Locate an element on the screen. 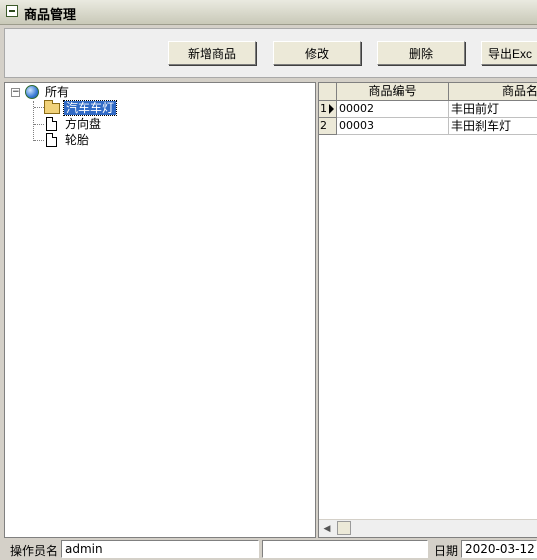 Image resolution: width=537 pixels, height=560 pixels. row-number: 1 is located at coordinates (323, 108).